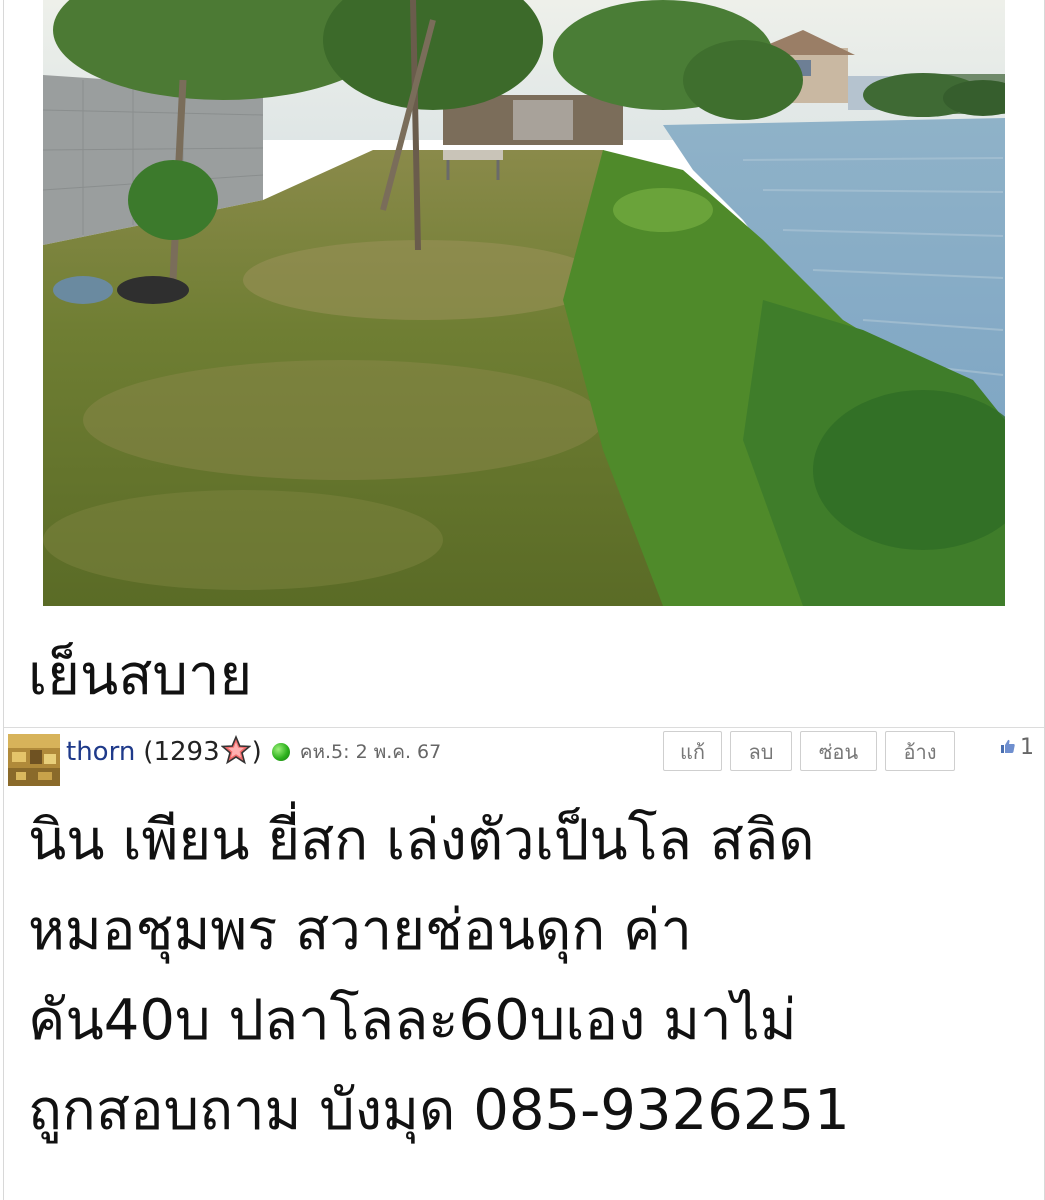  I want to click on delete-button: ลบ, so click(761, 751).